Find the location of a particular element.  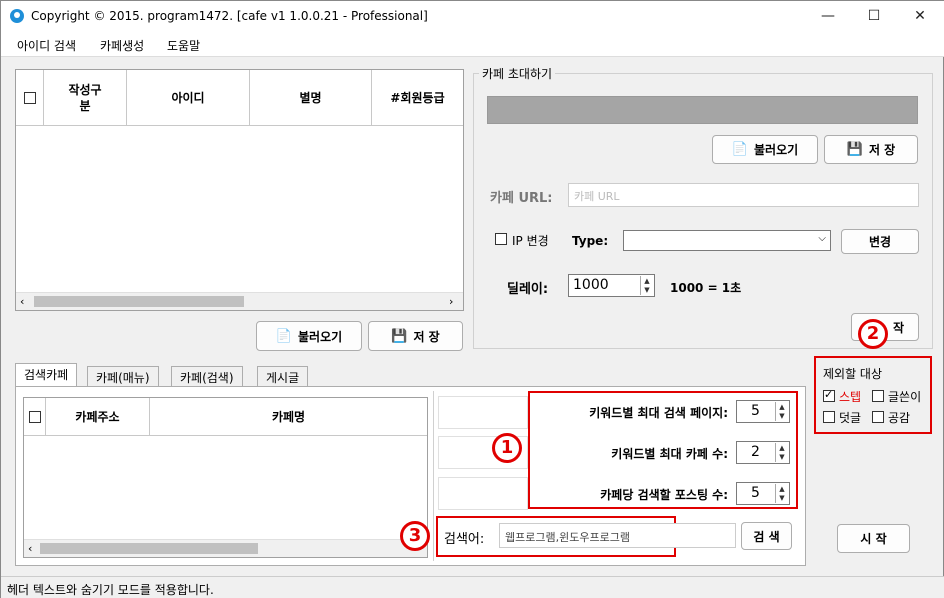

cafe-grid: 카페주소 카페명 ‹ is located at coordinates (225, 477).